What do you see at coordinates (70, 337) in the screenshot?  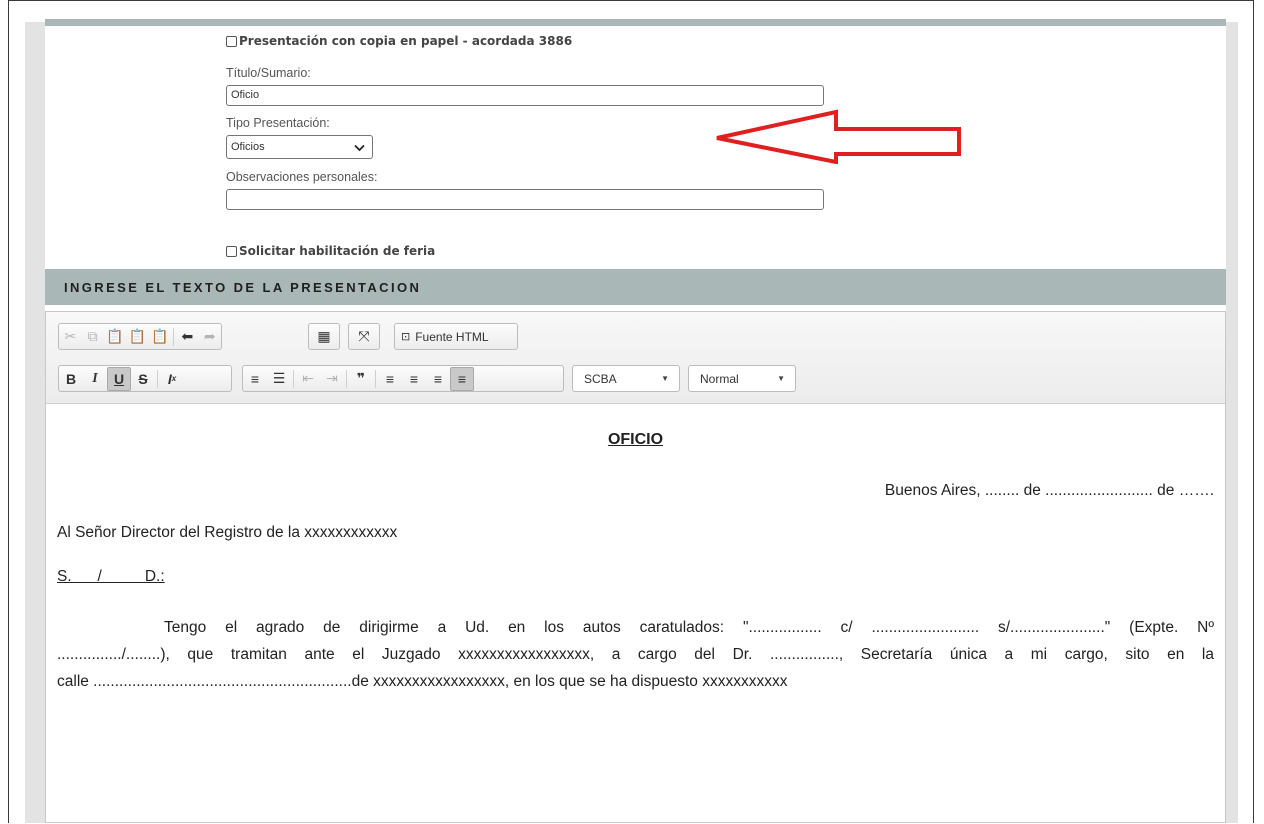 I see `cut-icon: ✂` at bounding box center [70, 337].